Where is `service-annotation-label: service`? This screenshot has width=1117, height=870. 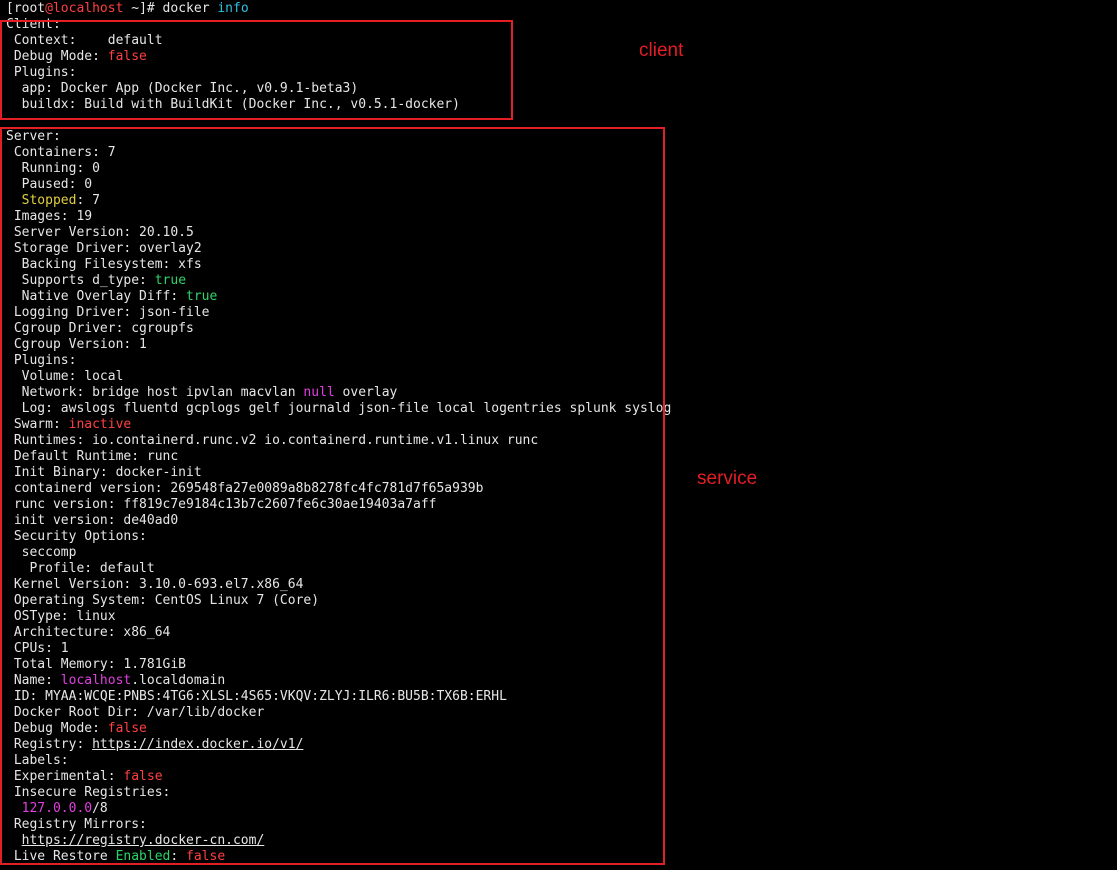 service-annotation-label: service is located at coordinates (727, 478).